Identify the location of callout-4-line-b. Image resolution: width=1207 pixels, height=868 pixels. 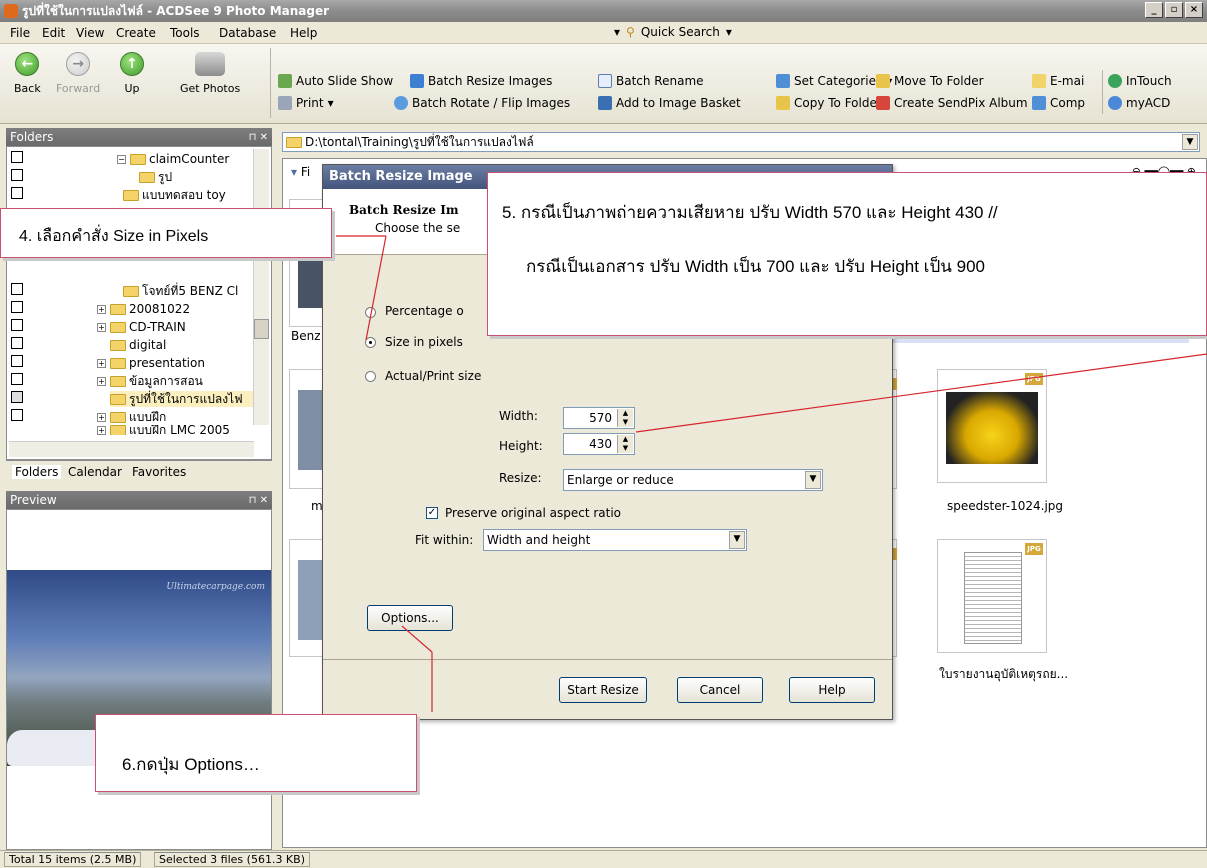
(376, 288).